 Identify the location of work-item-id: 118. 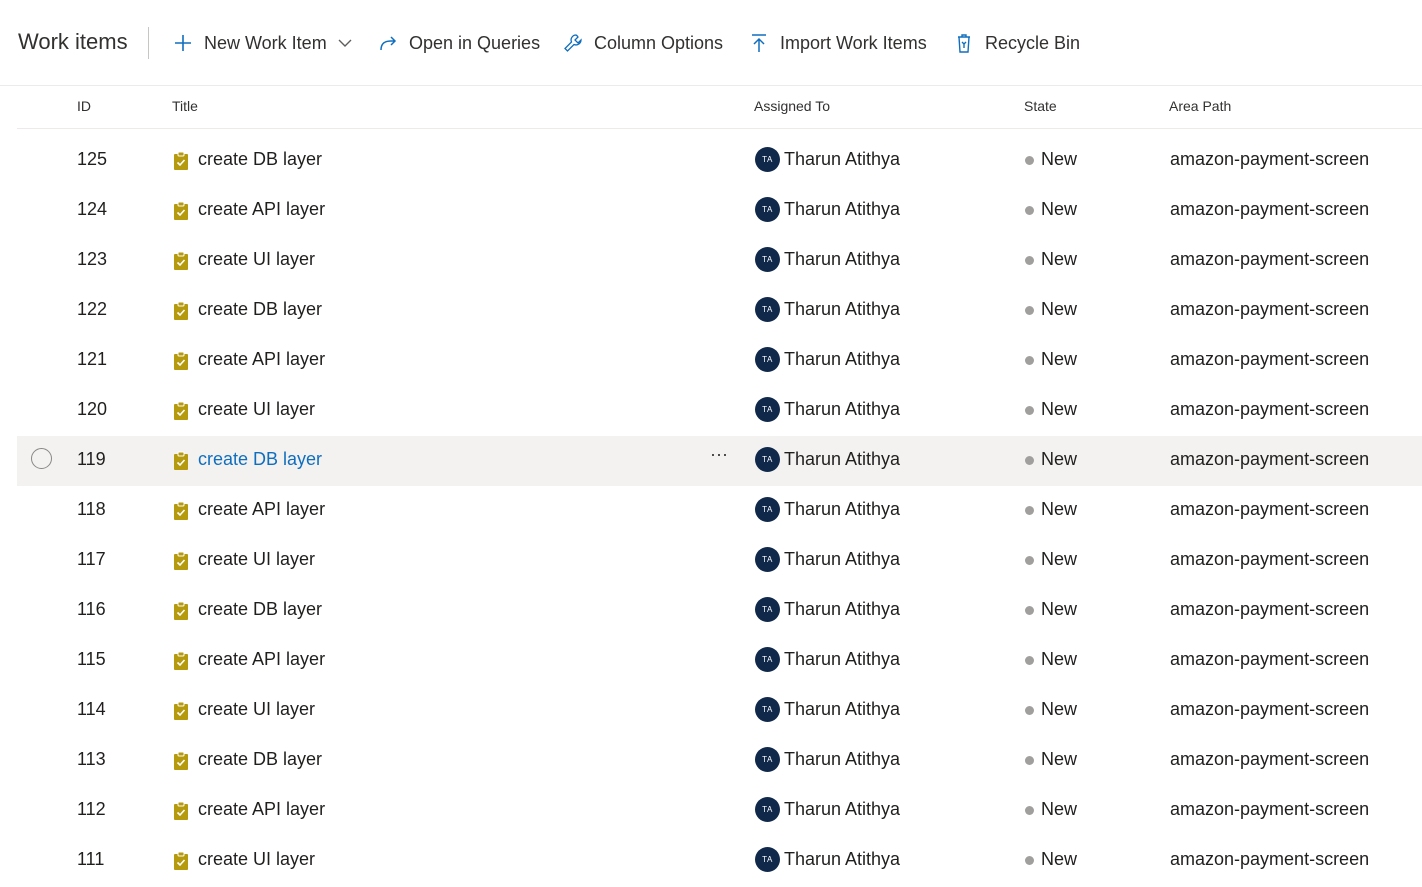
(91, 509).